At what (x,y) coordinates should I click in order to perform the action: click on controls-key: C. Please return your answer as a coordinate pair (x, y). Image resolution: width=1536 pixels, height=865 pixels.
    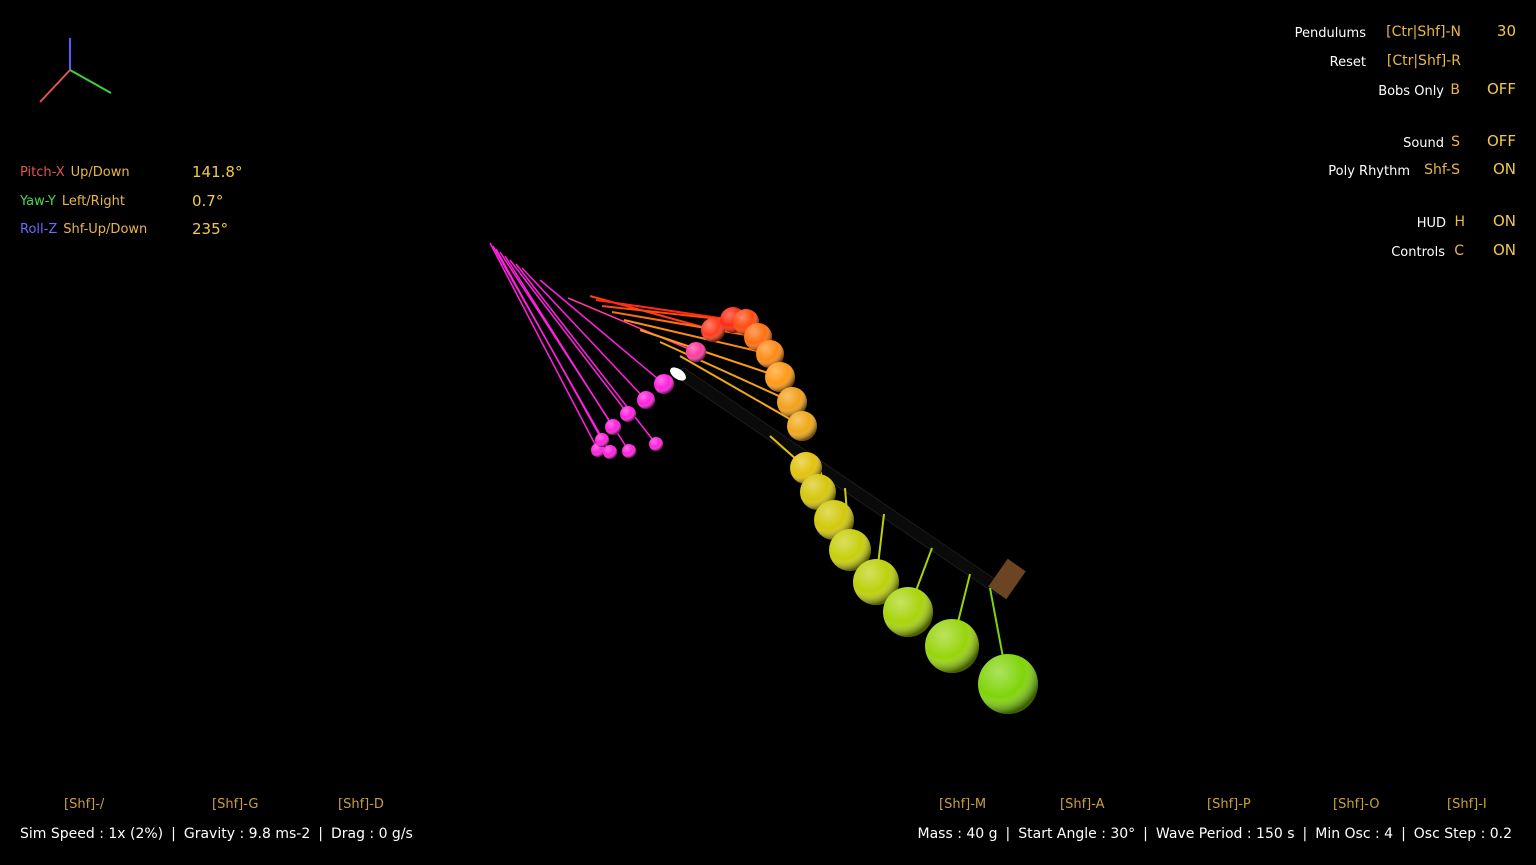
    Looking at the image, I should click on (1459, 251).